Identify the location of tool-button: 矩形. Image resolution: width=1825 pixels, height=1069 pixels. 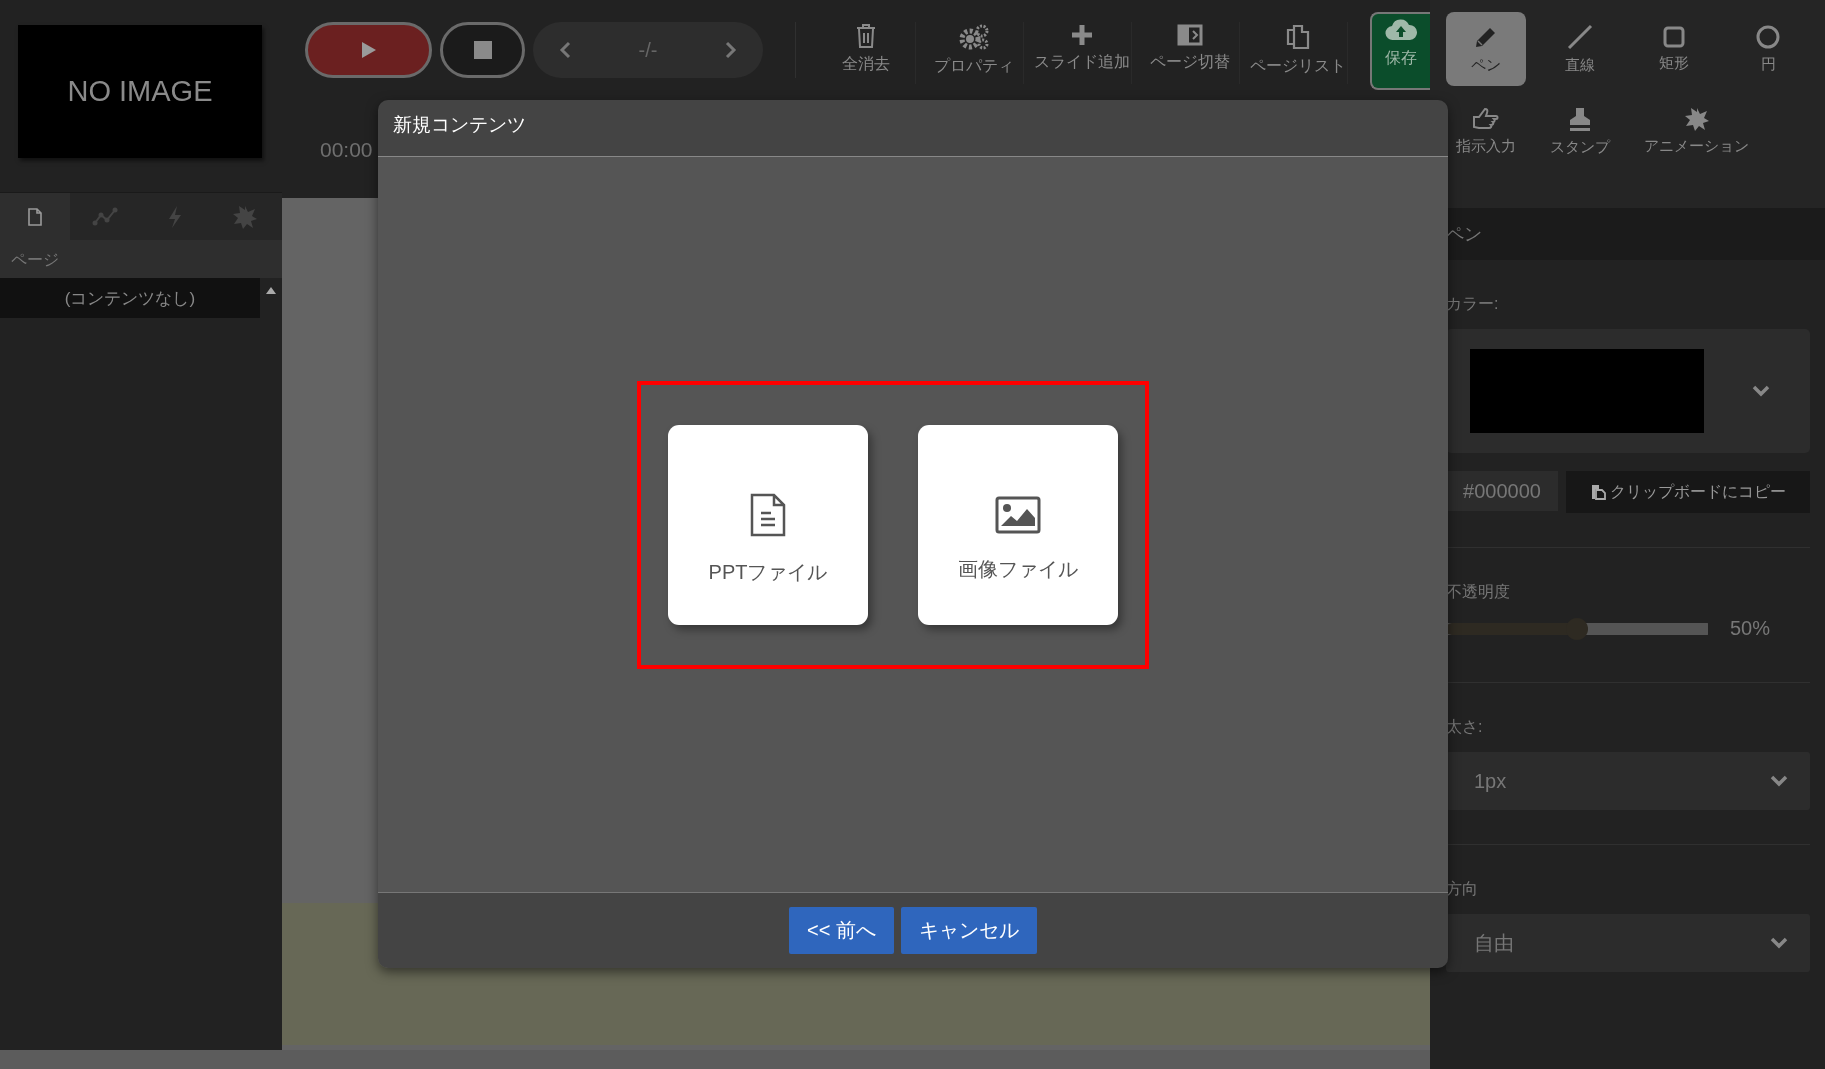
(1674, 49).